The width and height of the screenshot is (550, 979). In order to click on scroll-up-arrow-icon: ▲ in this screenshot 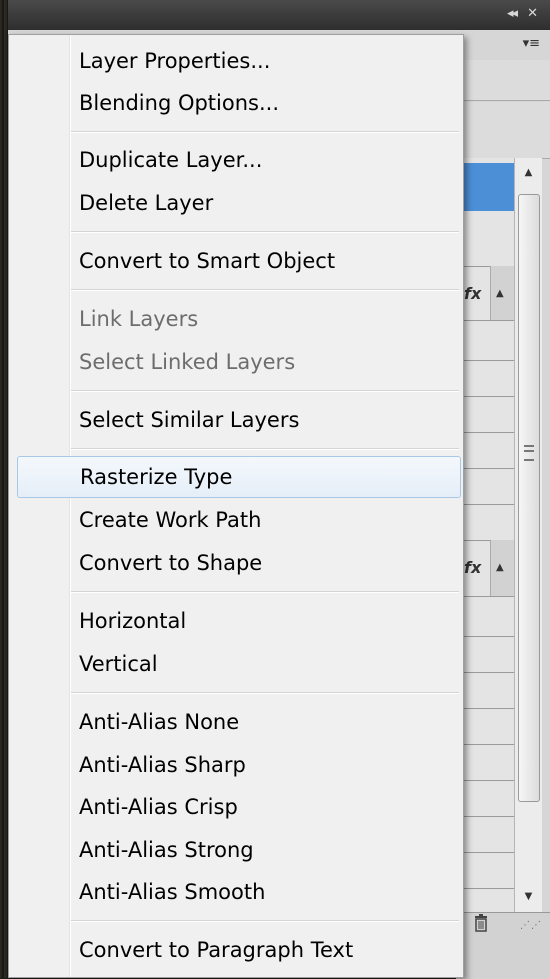, I will do `click(528, 173)`.